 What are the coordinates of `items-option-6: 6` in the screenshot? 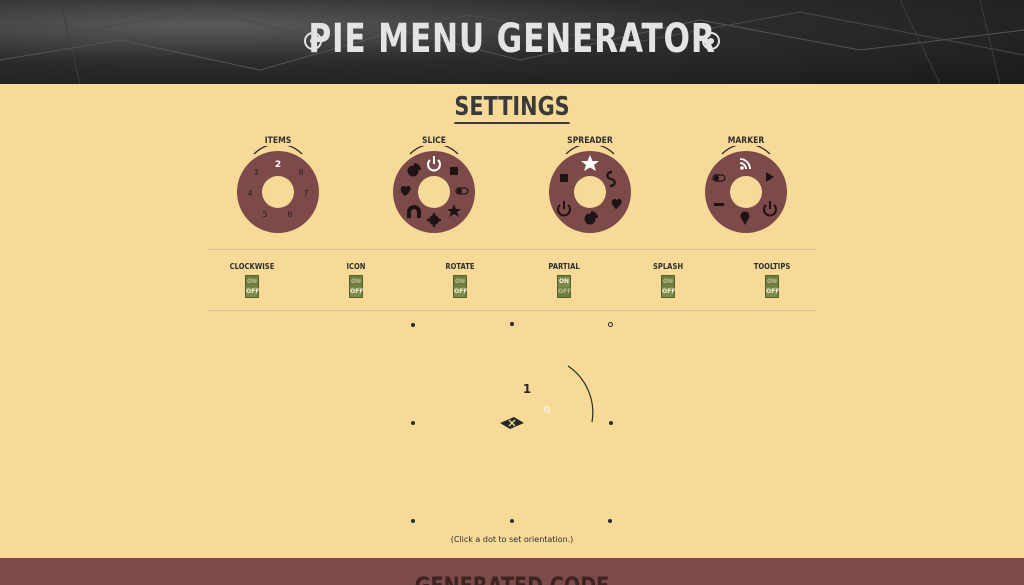 It's located at (289, 214).